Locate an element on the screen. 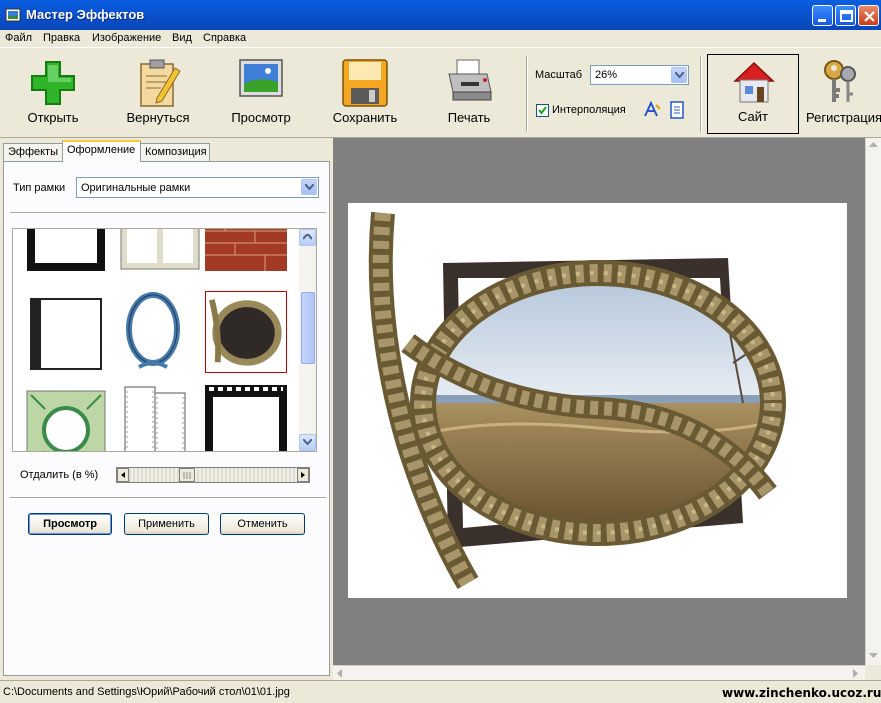 This screenshot has width=881, height=703. floppy-disk-icon is located at coordinates (365, 83).